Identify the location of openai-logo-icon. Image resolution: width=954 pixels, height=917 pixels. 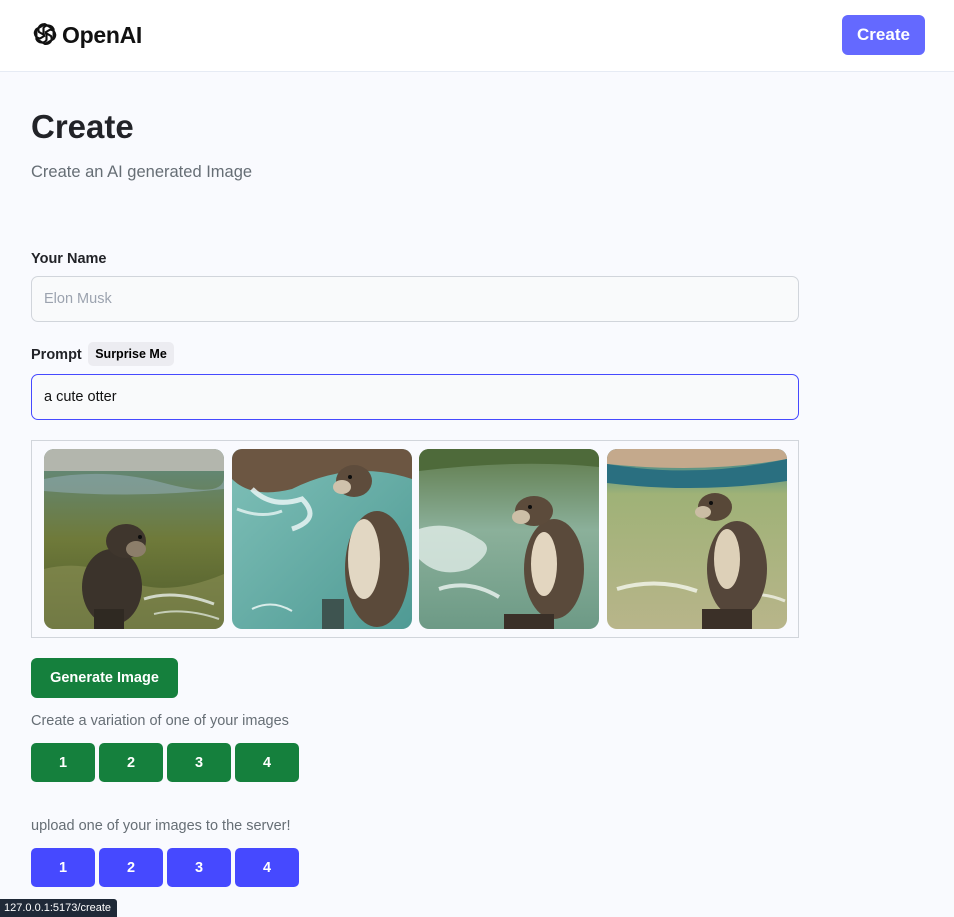
(45, 34).